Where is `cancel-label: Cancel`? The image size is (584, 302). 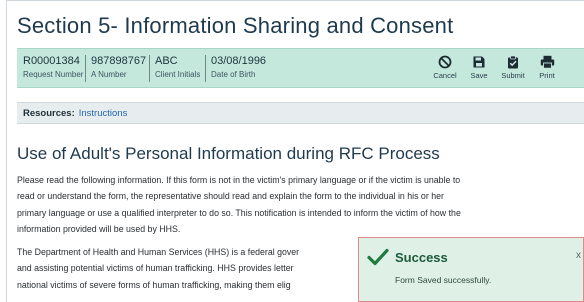
cancel-label: Cancel is located at coordinates (445, 75).